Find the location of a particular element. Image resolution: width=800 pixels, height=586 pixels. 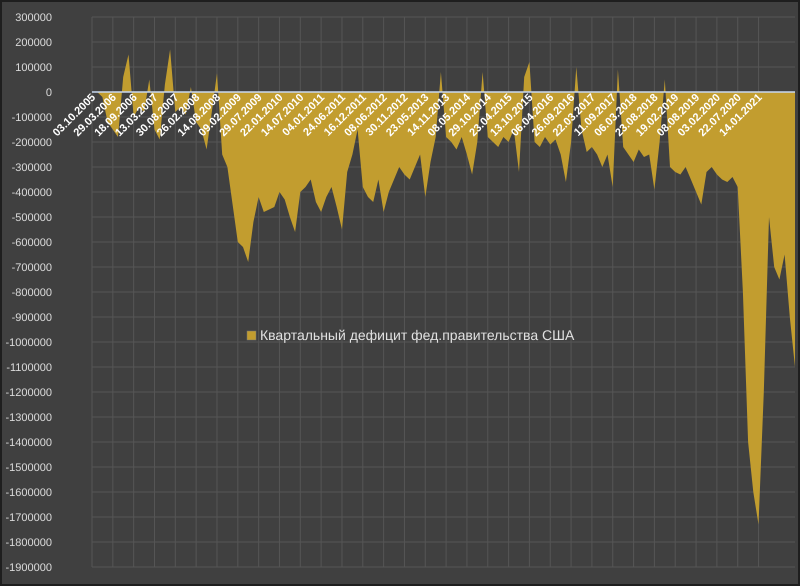

y-tick-label: -1000000 is located at coordinates (29, 343).